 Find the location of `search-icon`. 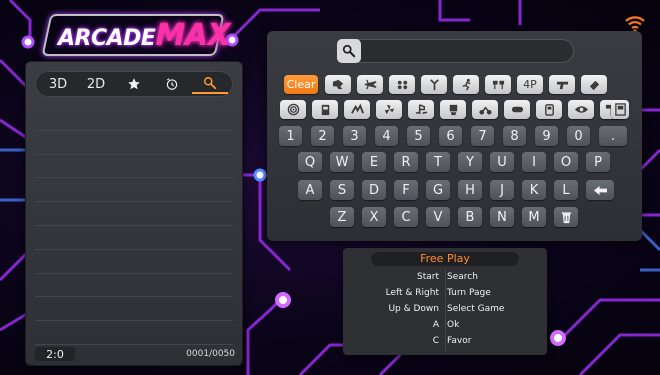

search-icon is located at coordinates (210, 83).